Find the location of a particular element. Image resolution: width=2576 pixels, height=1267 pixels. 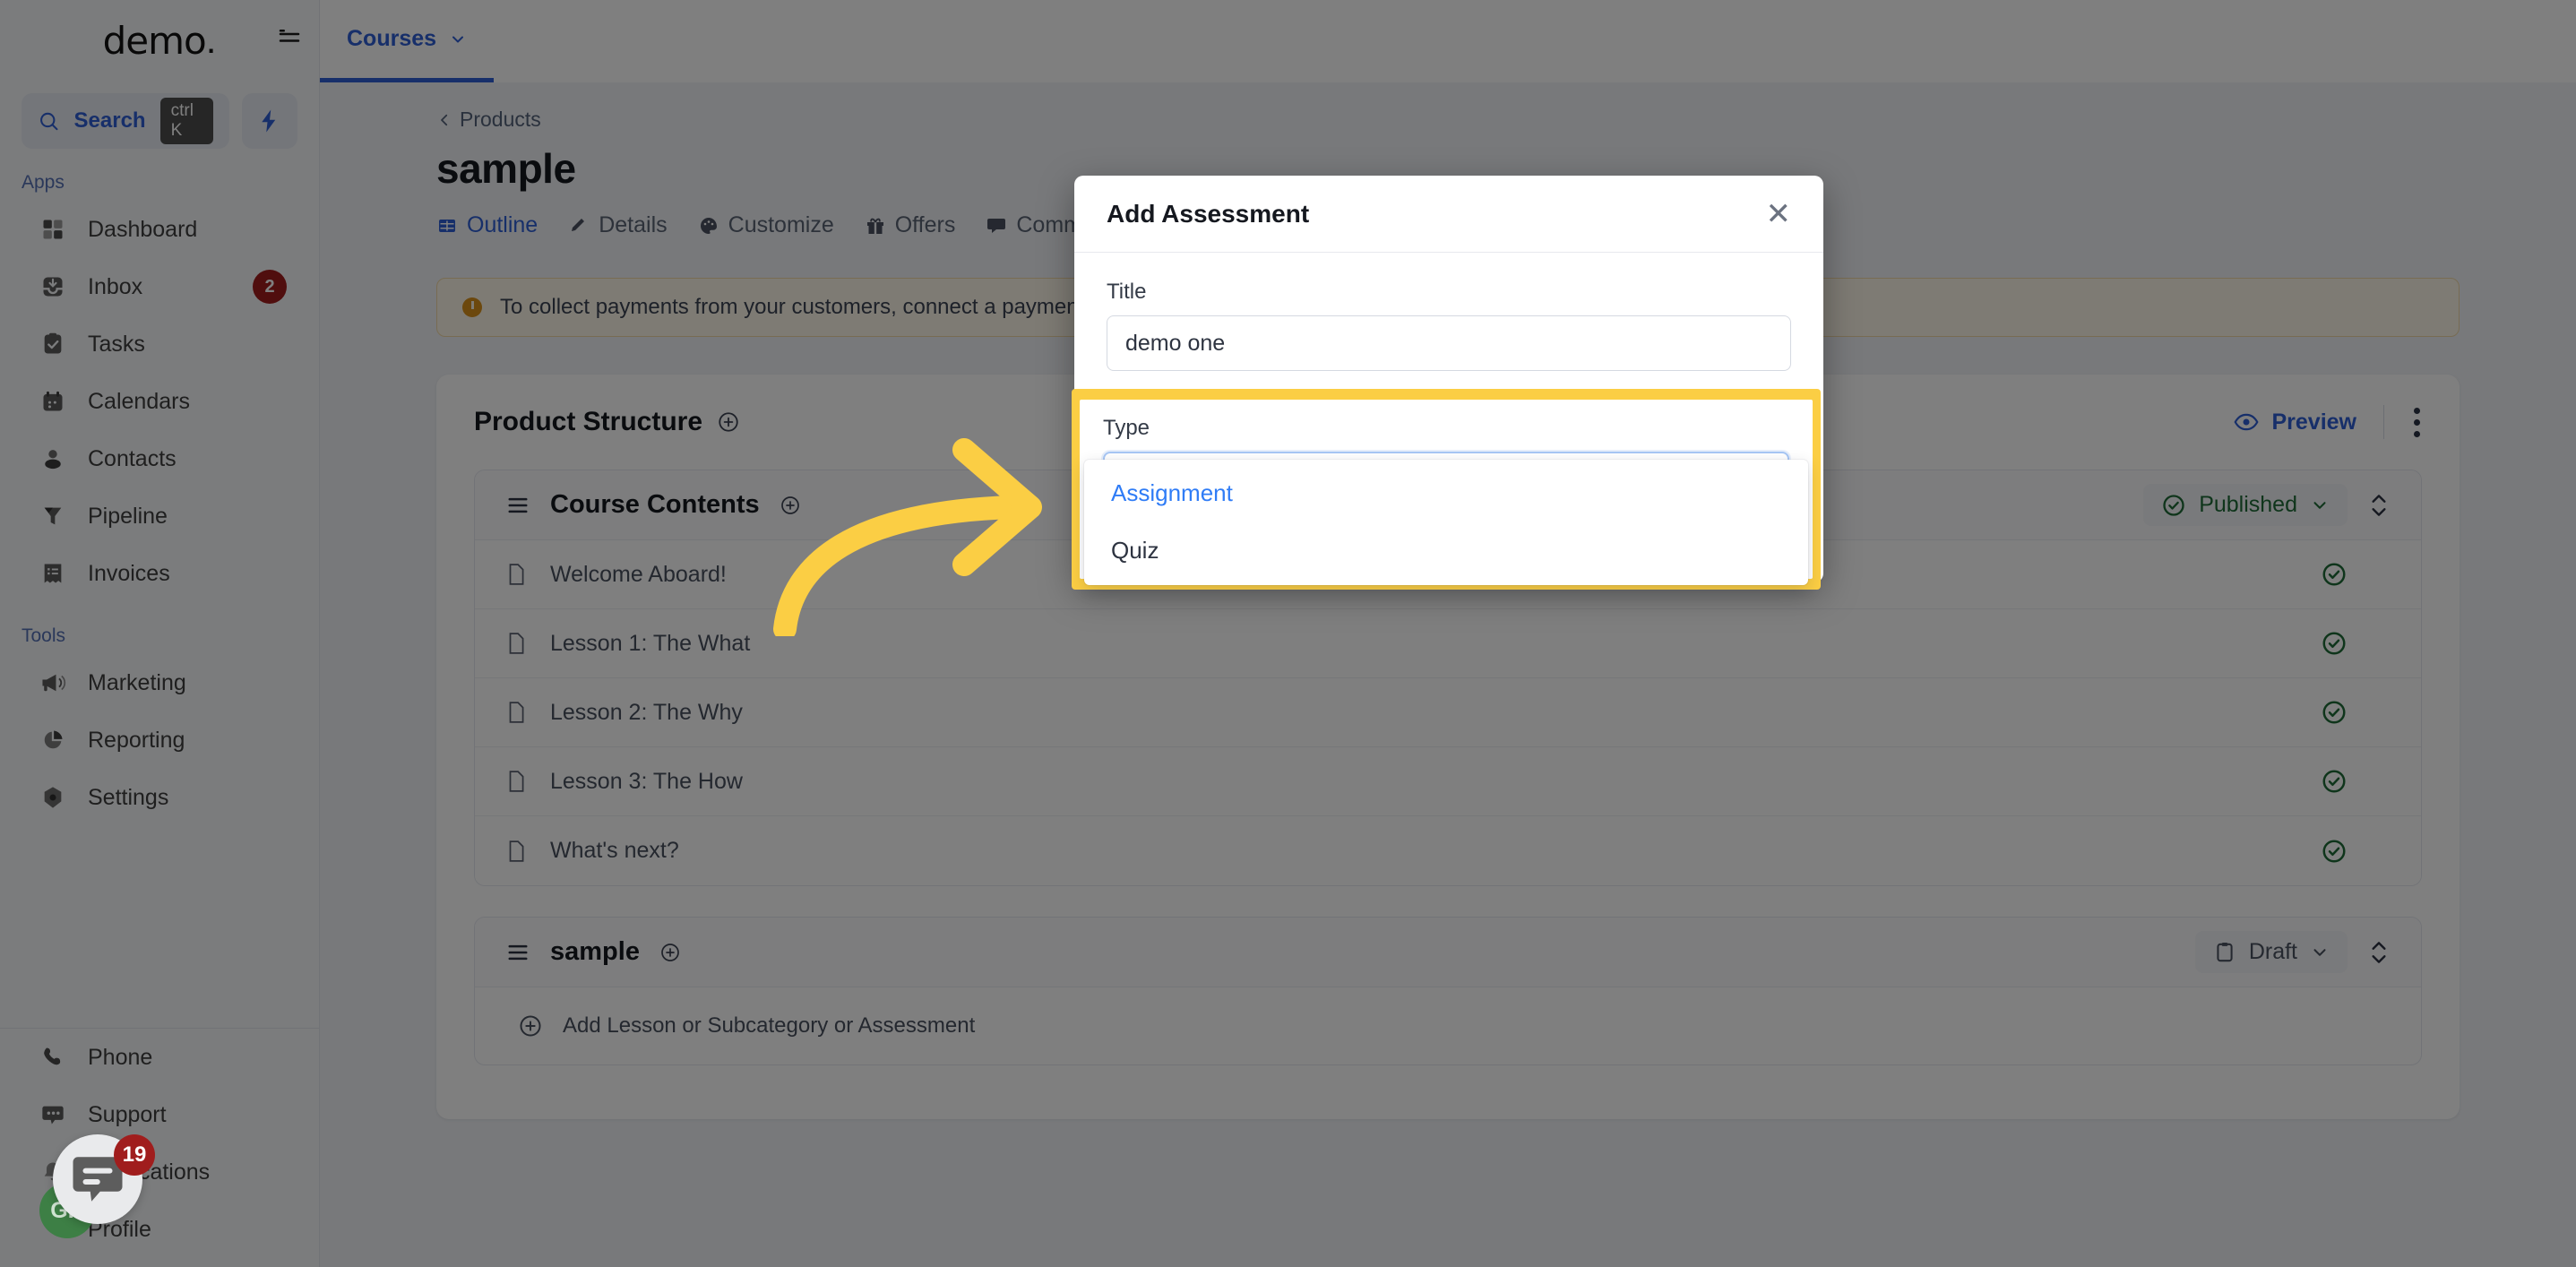

chat-badge-count: 19 is located at coordinates (134, 1154).